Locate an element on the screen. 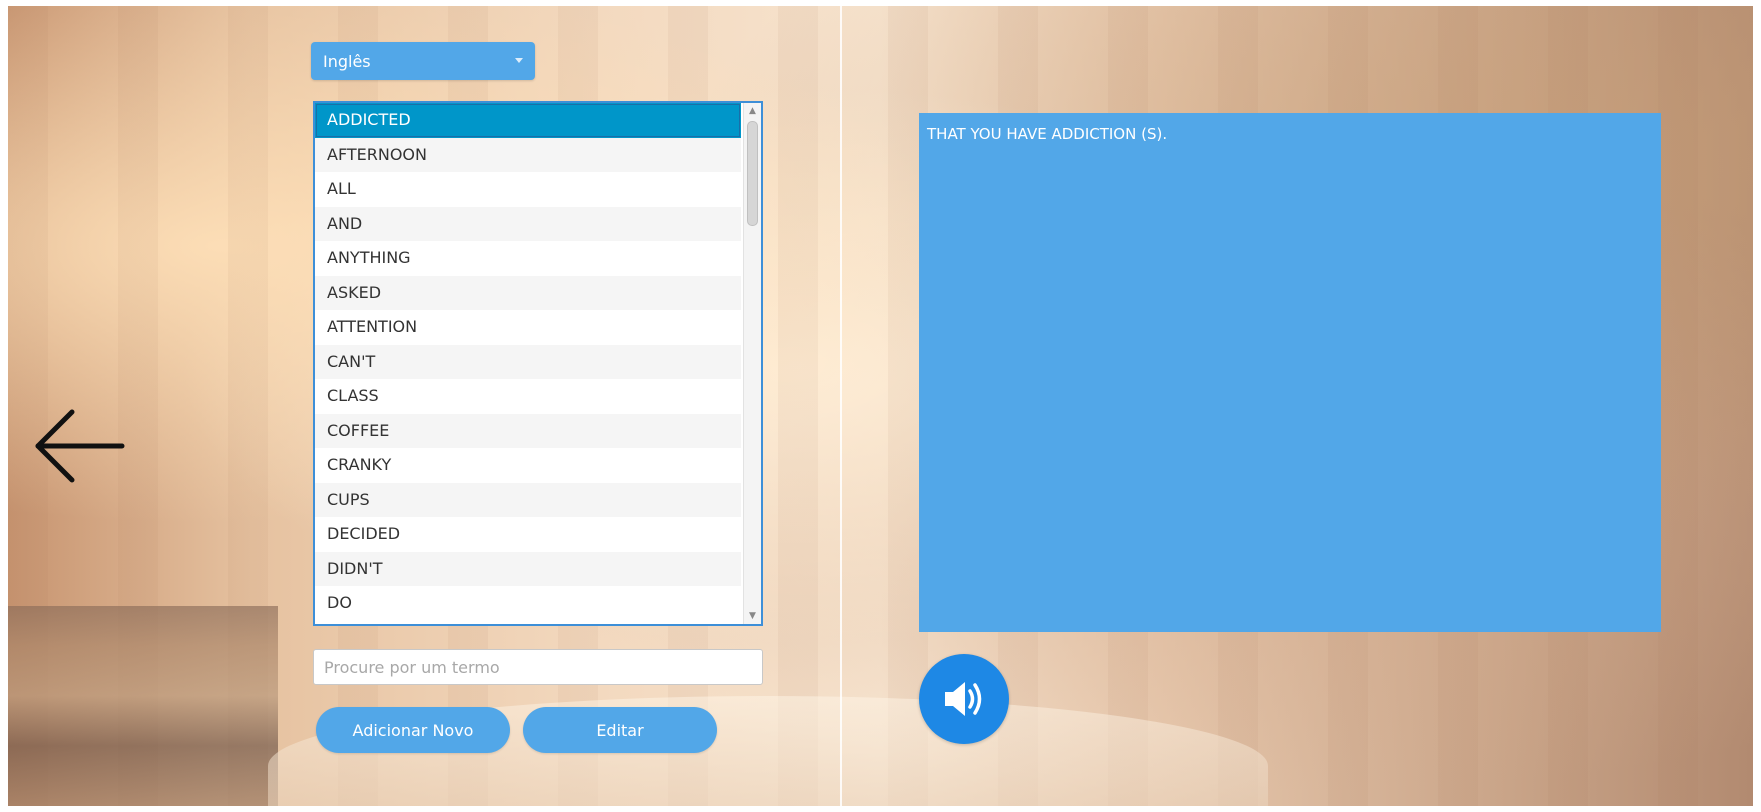 This screenshot has height=812, width=1761. panel-divider is located at coordinates (841, 406).